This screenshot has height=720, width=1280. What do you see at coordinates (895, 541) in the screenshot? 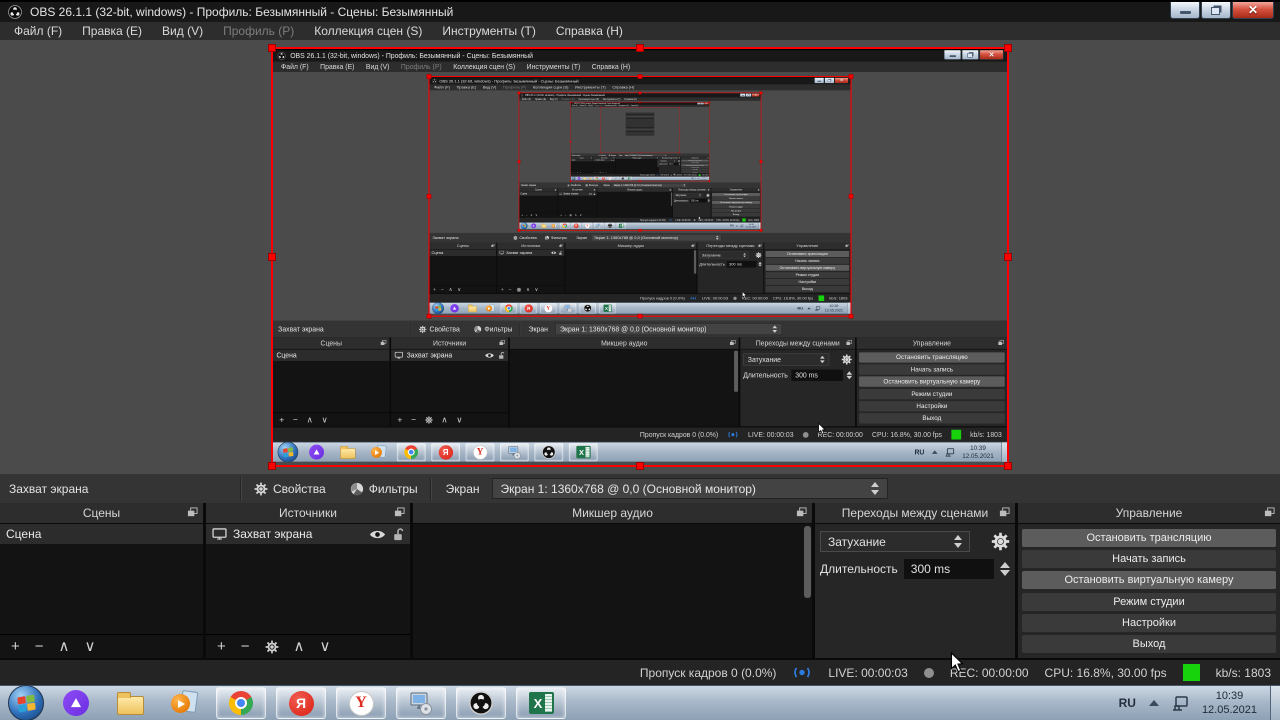
I see `transition-combobox: Затухание` at bounding box center [895, 541].